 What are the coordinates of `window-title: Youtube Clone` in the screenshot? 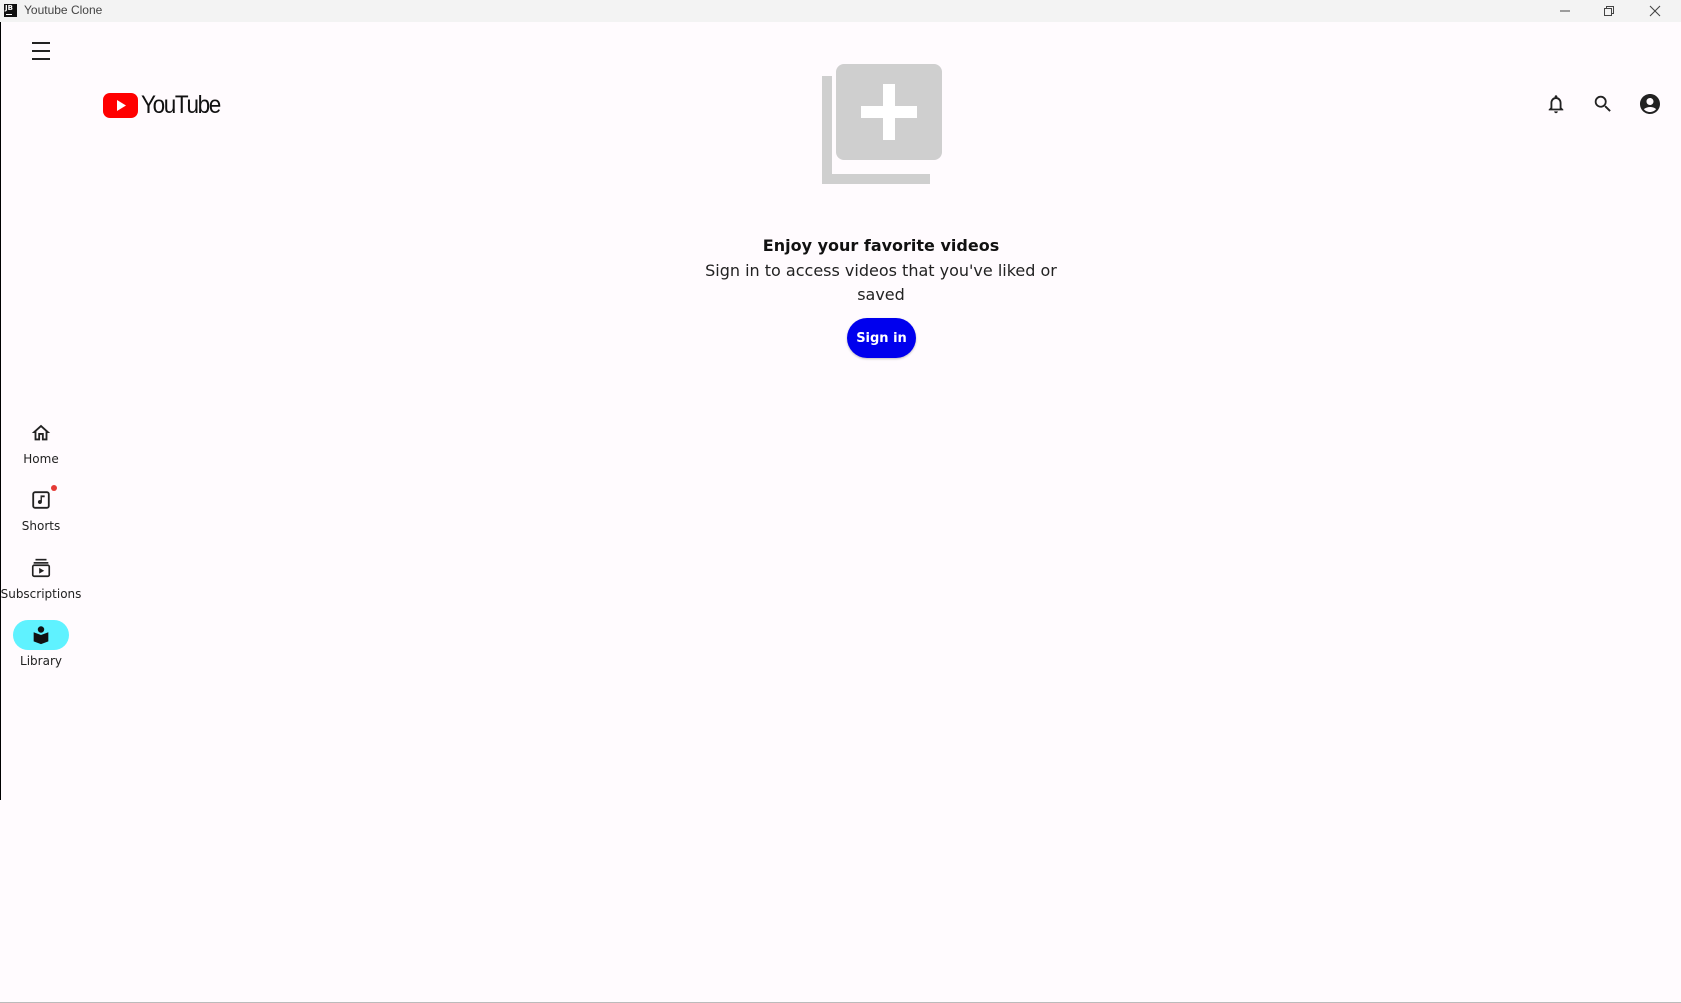 It's located at (63, 10).